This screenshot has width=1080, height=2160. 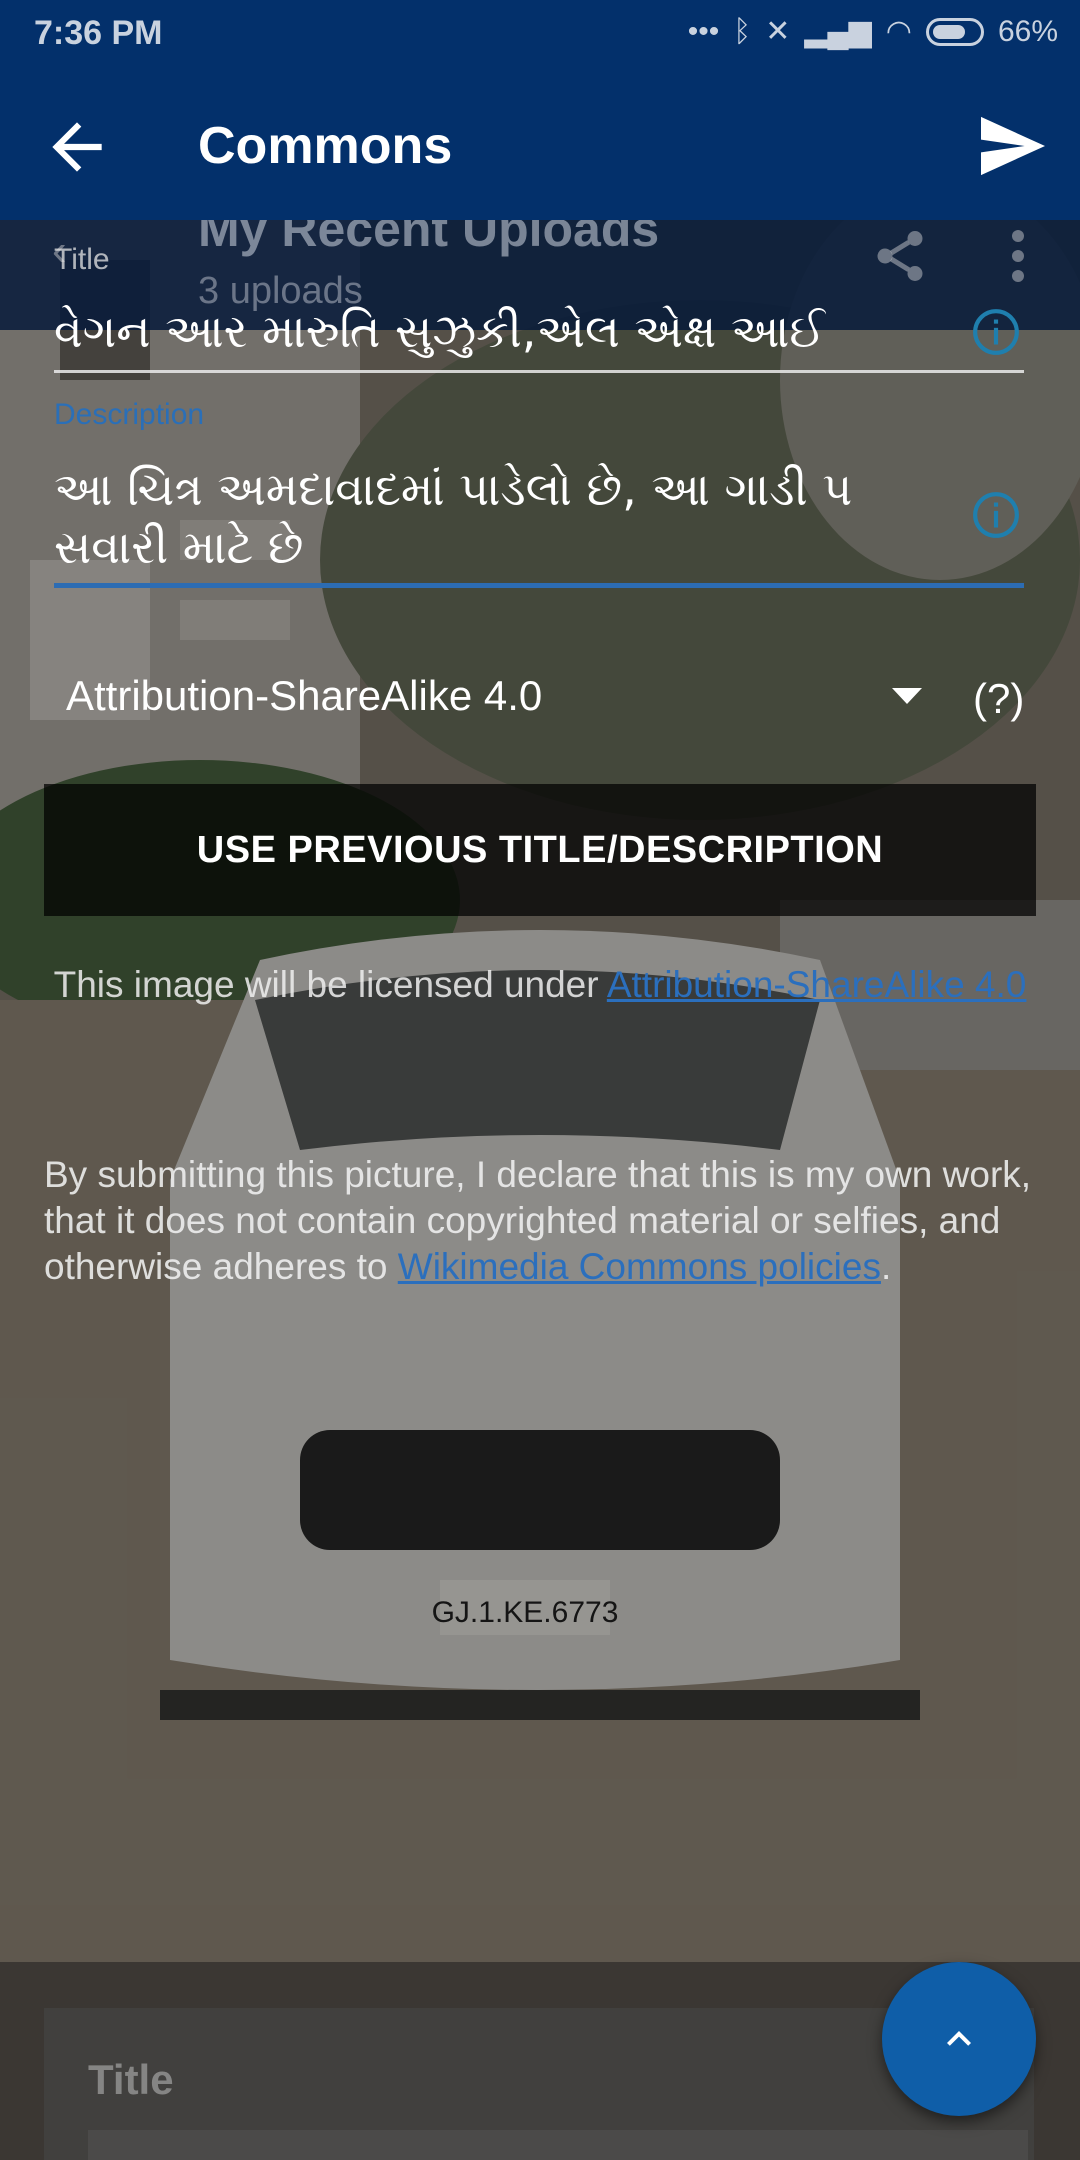 I want to click on arrow-left-icon, so click(x=77, y=147).